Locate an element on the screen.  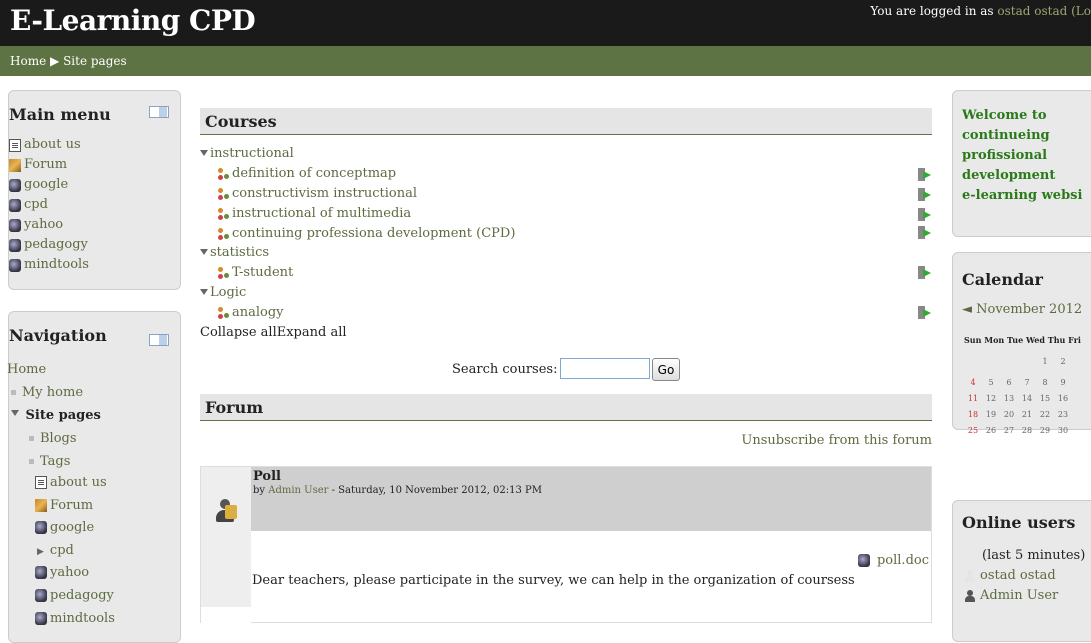
breadcrumb-home: Home is located at coordinates (28, 61).